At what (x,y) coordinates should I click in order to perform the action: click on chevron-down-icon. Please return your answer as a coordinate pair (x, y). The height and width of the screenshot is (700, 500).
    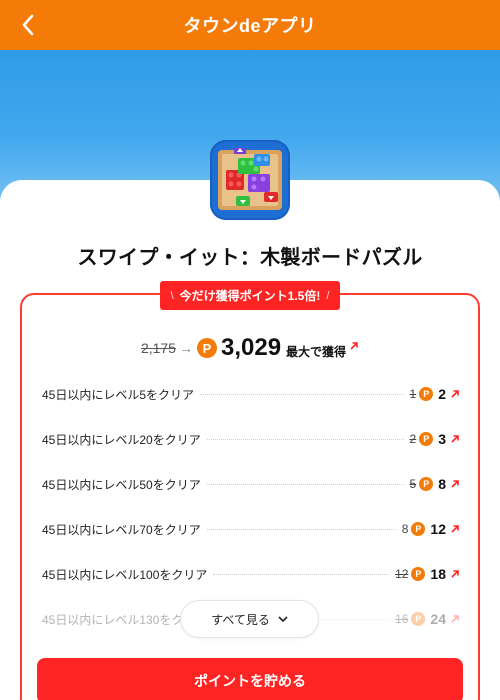
    Looking at the image, I should click on (283, 618).